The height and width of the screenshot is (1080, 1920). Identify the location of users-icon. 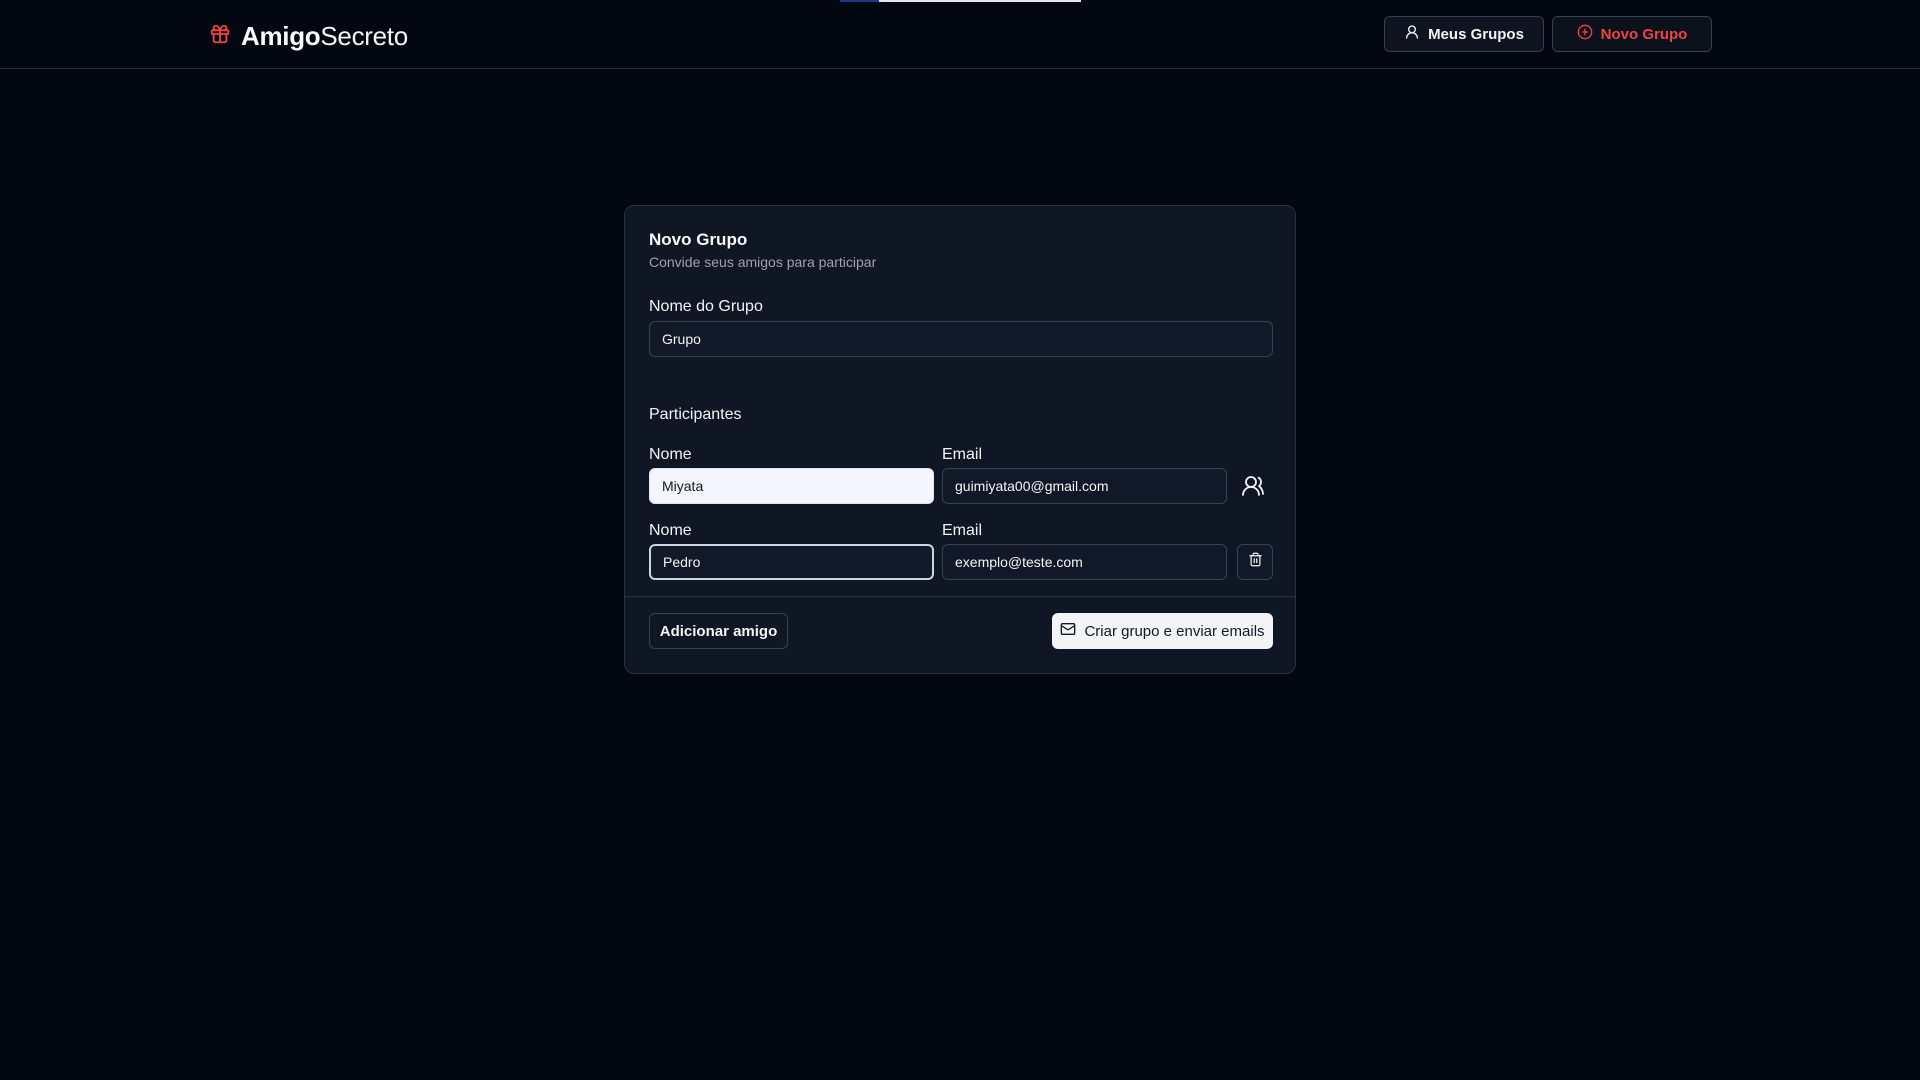
(1253, 486).